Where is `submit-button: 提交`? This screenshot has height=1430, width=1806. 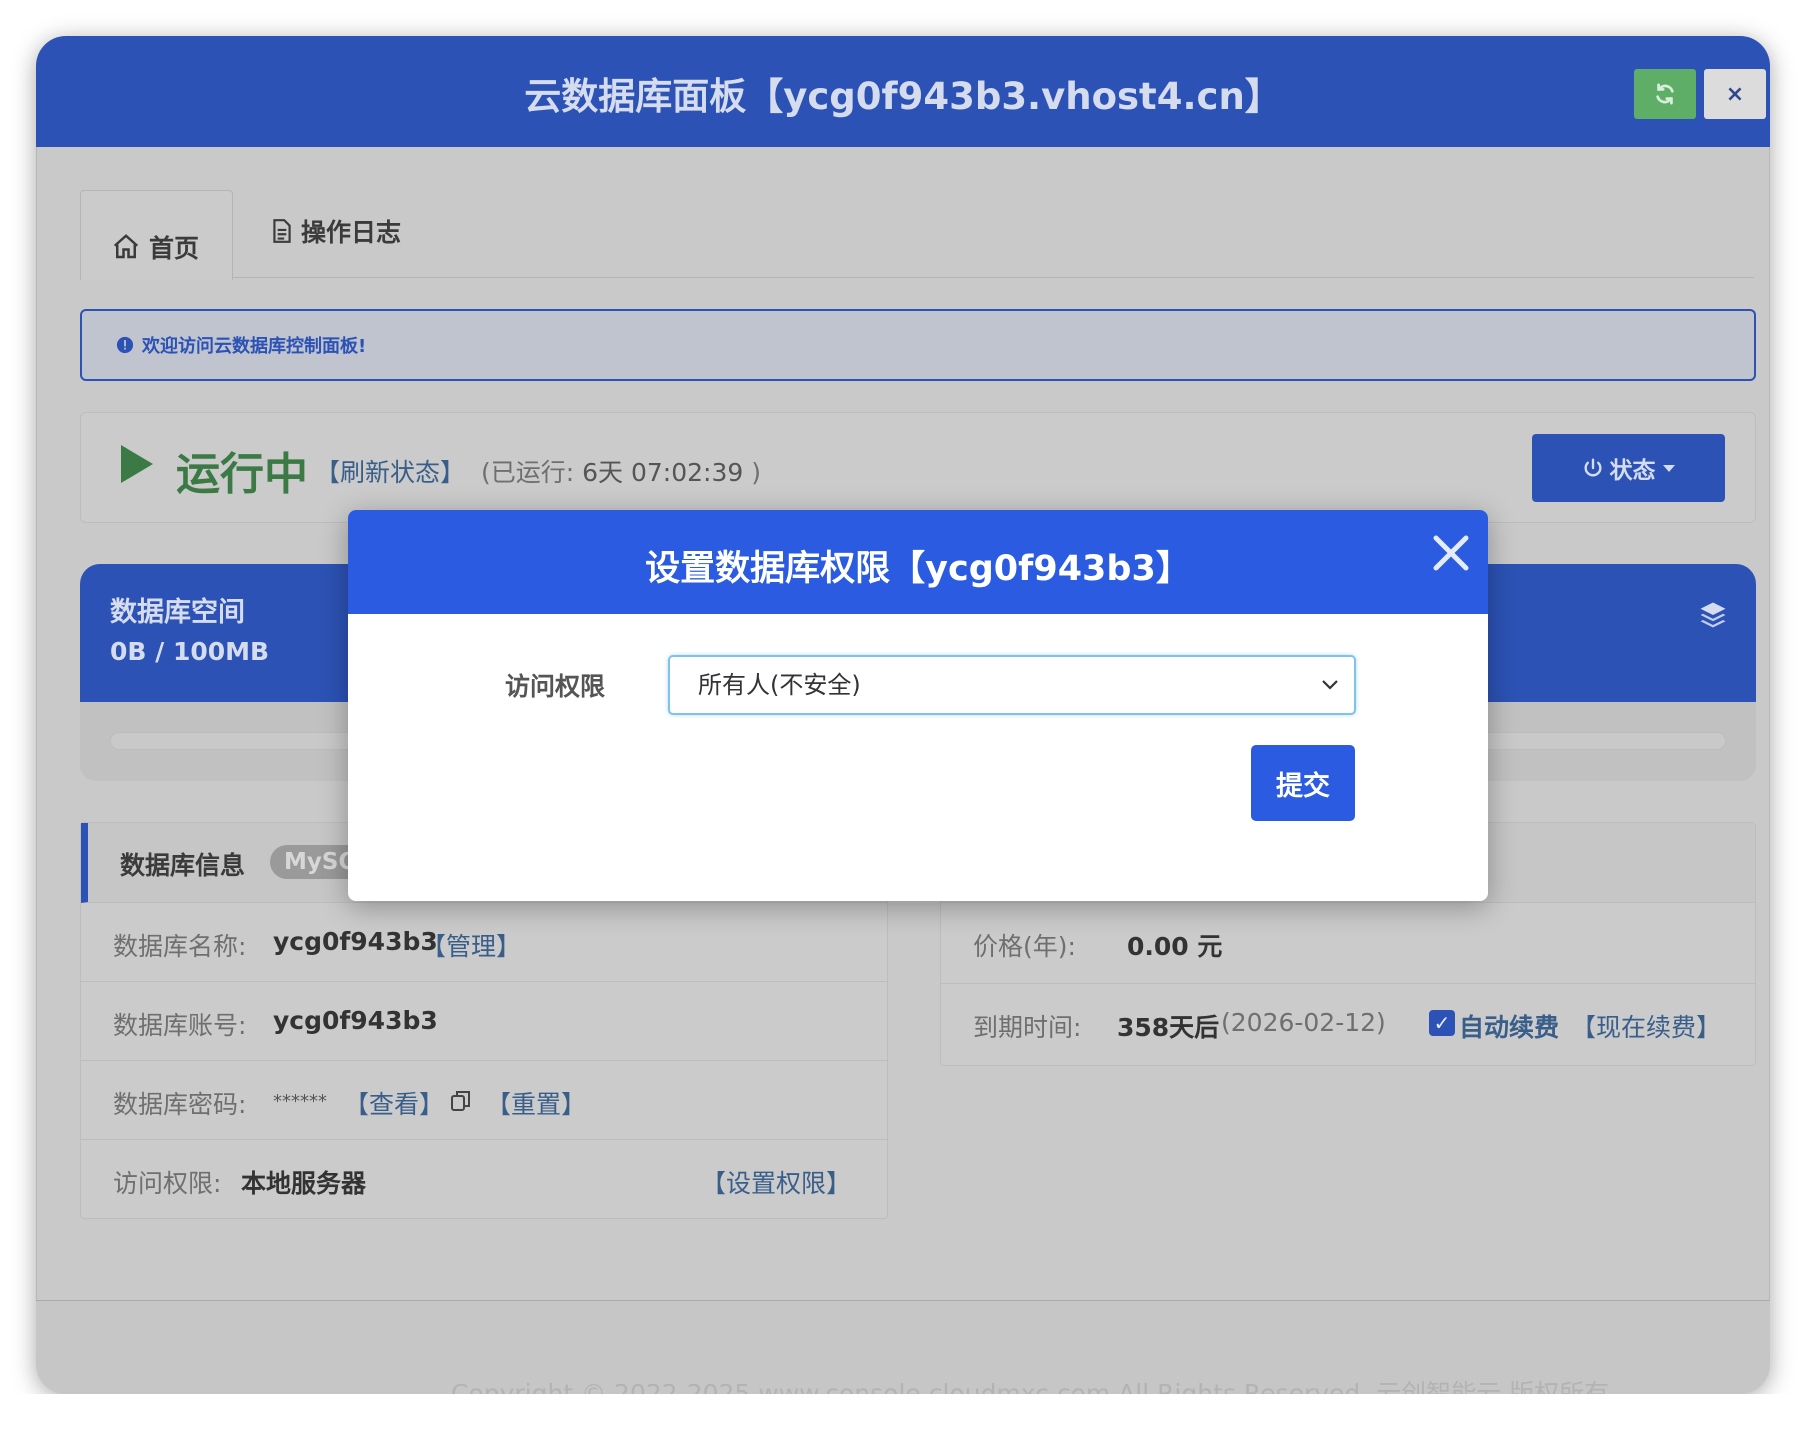
submit-button: 提交 is located at coordinates (1303, 783).